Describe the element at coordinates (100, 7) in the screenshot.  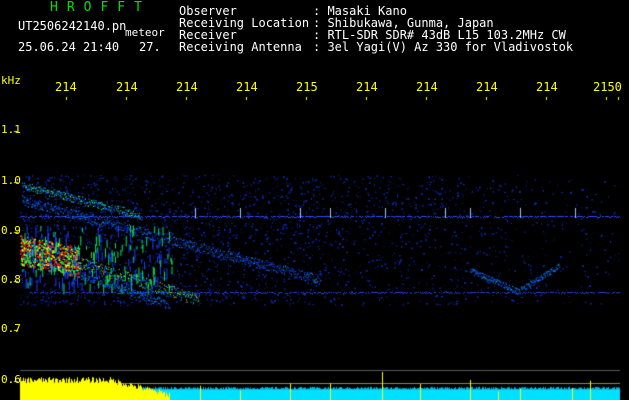
I see `hrofft-brand: HROFFT` at that location.